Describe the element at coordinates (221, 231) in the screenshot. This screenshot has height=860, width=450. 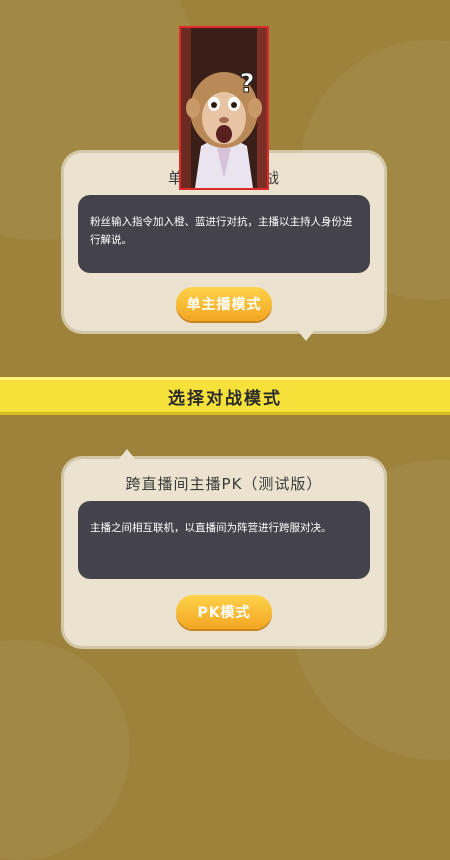
I see `single-host-mode-description: 粉丝输入指令加入橙、蓝进行对抗，主播以主持人身份进行解说。` at that location.